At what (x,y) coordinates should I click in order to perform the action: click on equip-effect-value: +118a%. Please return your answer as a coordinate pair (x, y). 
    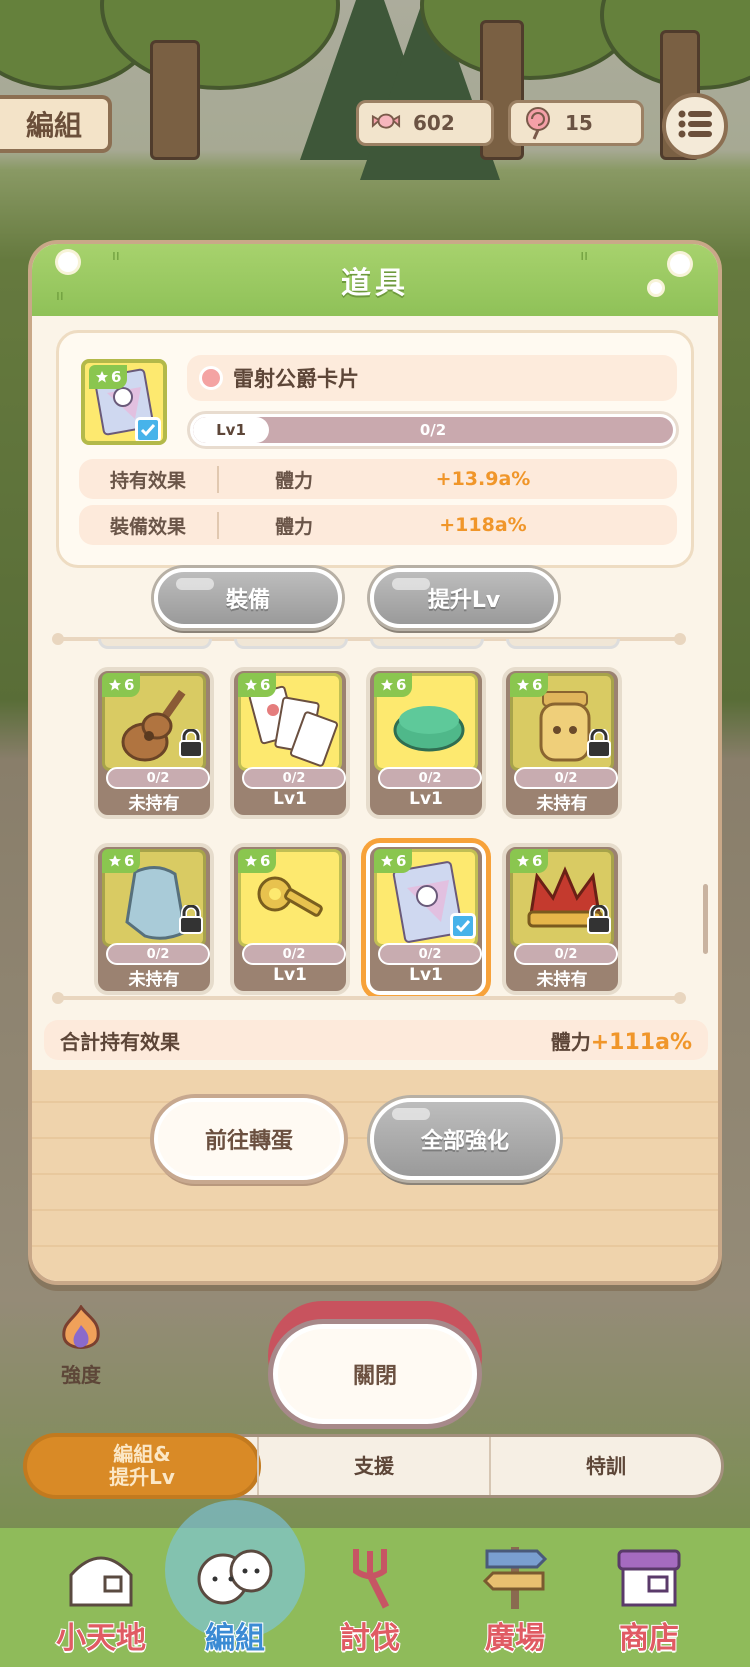
    Looking at the image, I should click on (483, 525).